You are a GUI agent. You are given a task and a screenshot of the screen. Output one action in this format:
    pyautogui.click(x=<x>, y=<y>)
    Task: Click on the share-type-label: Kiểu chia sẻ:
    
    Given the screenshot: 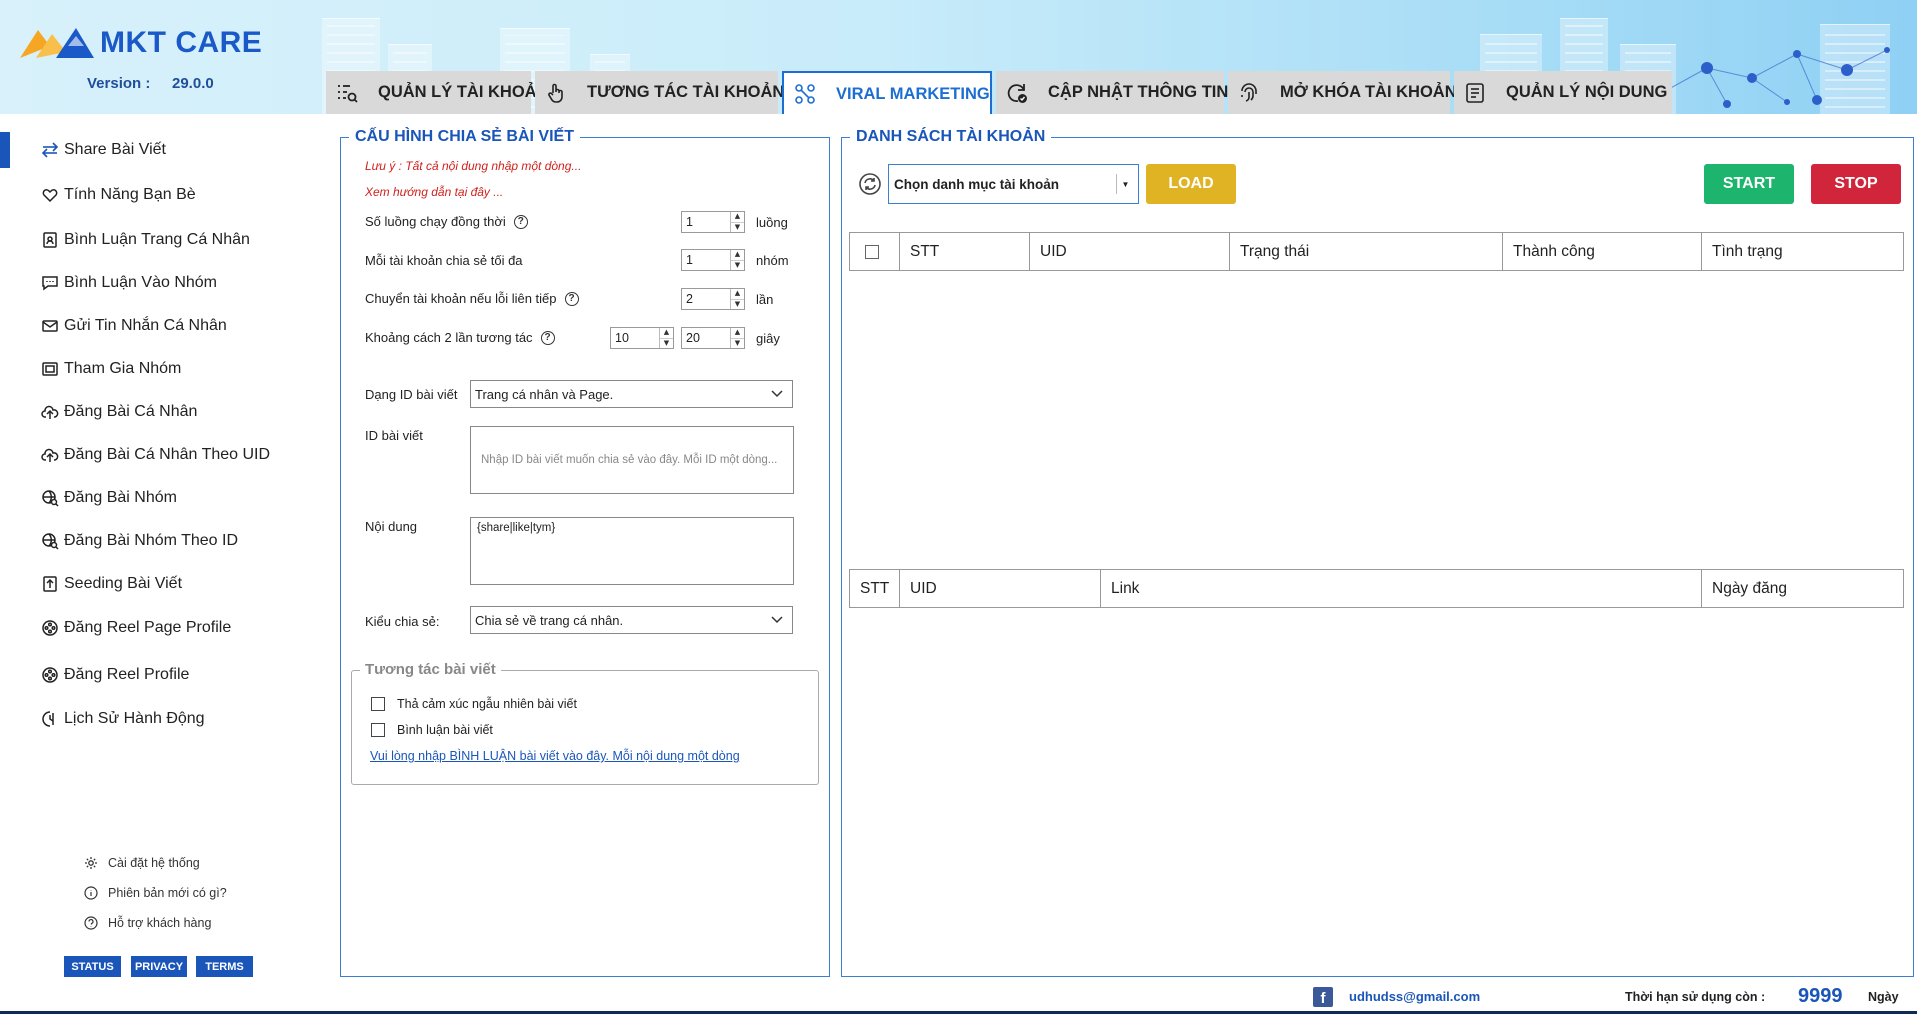 What is the action you would take?
    pyautogui.click(x=402, y=621)
    